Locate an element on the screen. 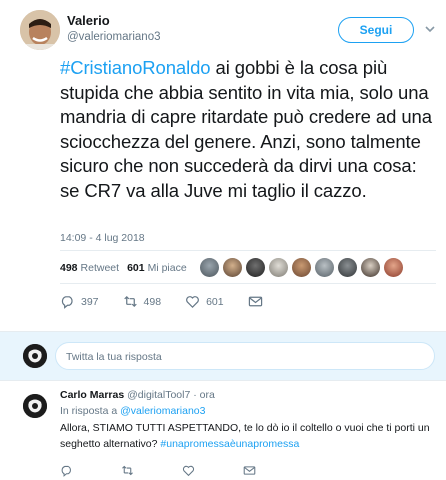 The width and height of the screenshot is (446, 480). tweet-timestamp: 14:09 - 4 lug 2018 is located at coordinates (102, 238).